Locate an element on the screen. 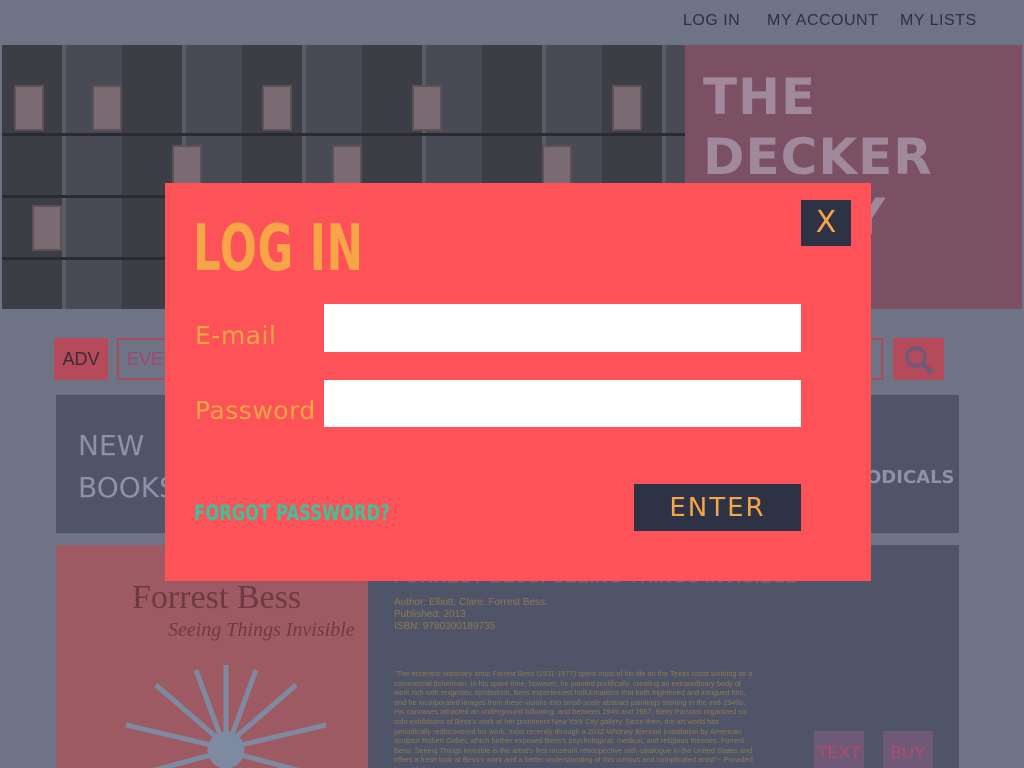 The height and width of the screenshot is (768, 1024). forgot-password-link: FORGOT PASSWORD? is located at coordinates (292, 513).